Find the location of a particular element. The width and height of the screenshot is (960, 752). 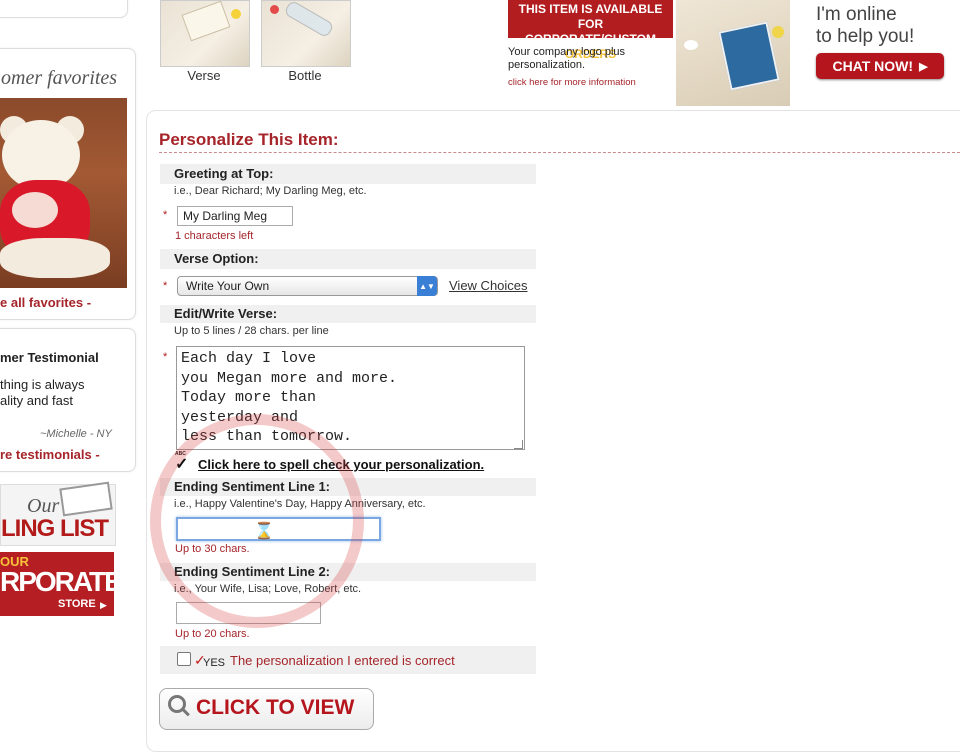

verse-hint: Up to 5 lines / 28 chars. per line is located at coordinates (251, 331).